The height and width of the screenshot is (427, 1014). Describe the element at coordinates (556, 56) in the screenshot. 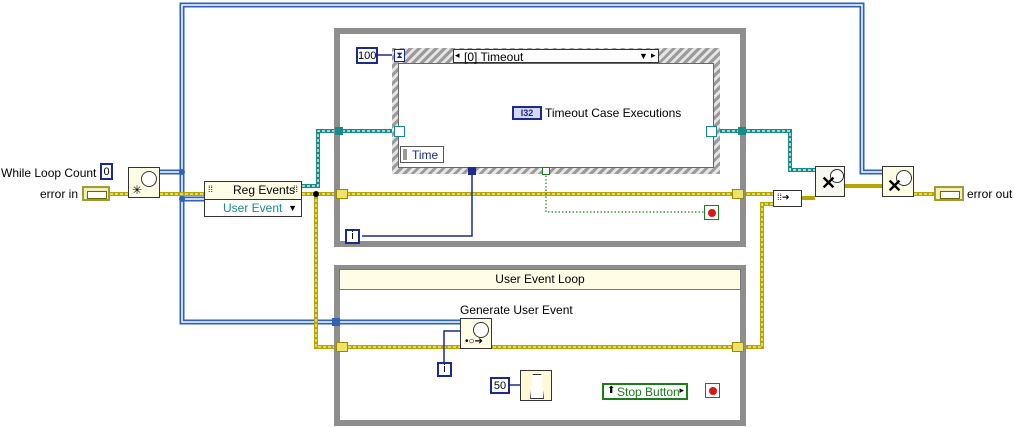

I see `event-case-selector: ◂ [0] Timeout ▼ ▸` at that location.